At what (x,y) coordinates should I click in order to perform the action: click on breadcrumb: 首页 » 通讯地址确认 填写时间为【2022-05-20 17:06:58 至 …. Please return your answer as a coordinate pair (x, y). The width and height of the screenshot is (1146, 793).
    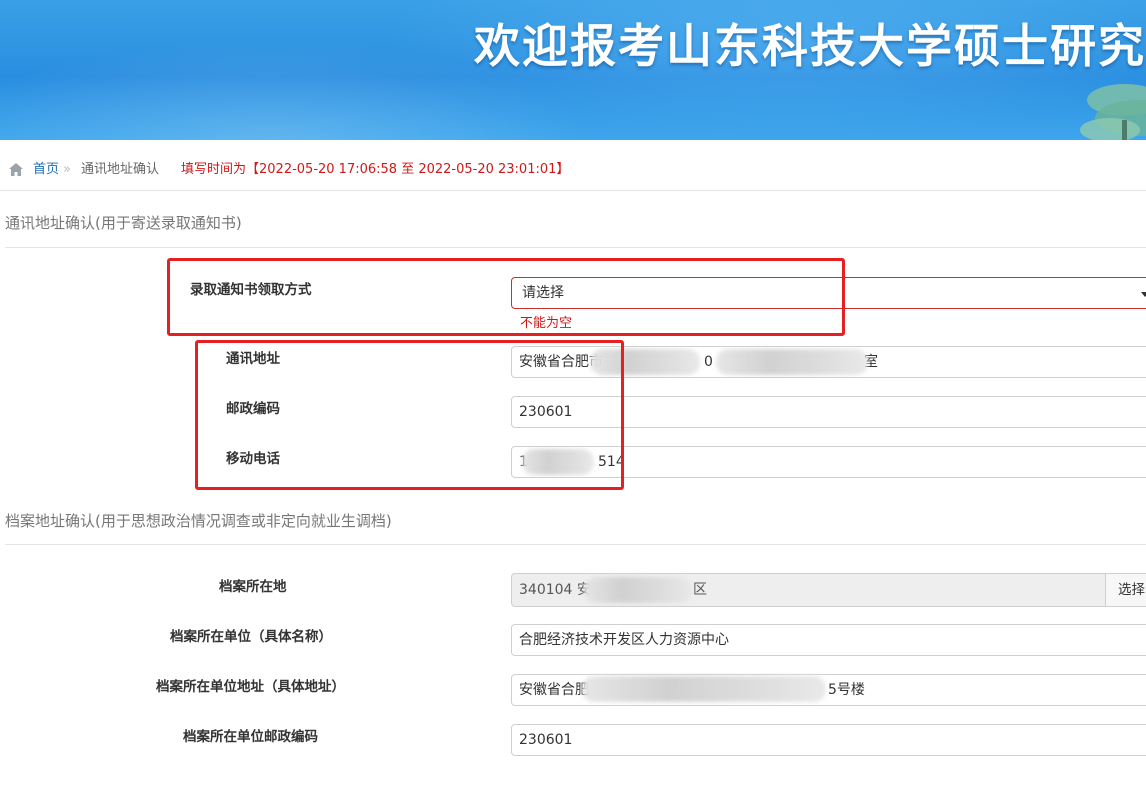
    Looking at the image, I should click on (573, 170).